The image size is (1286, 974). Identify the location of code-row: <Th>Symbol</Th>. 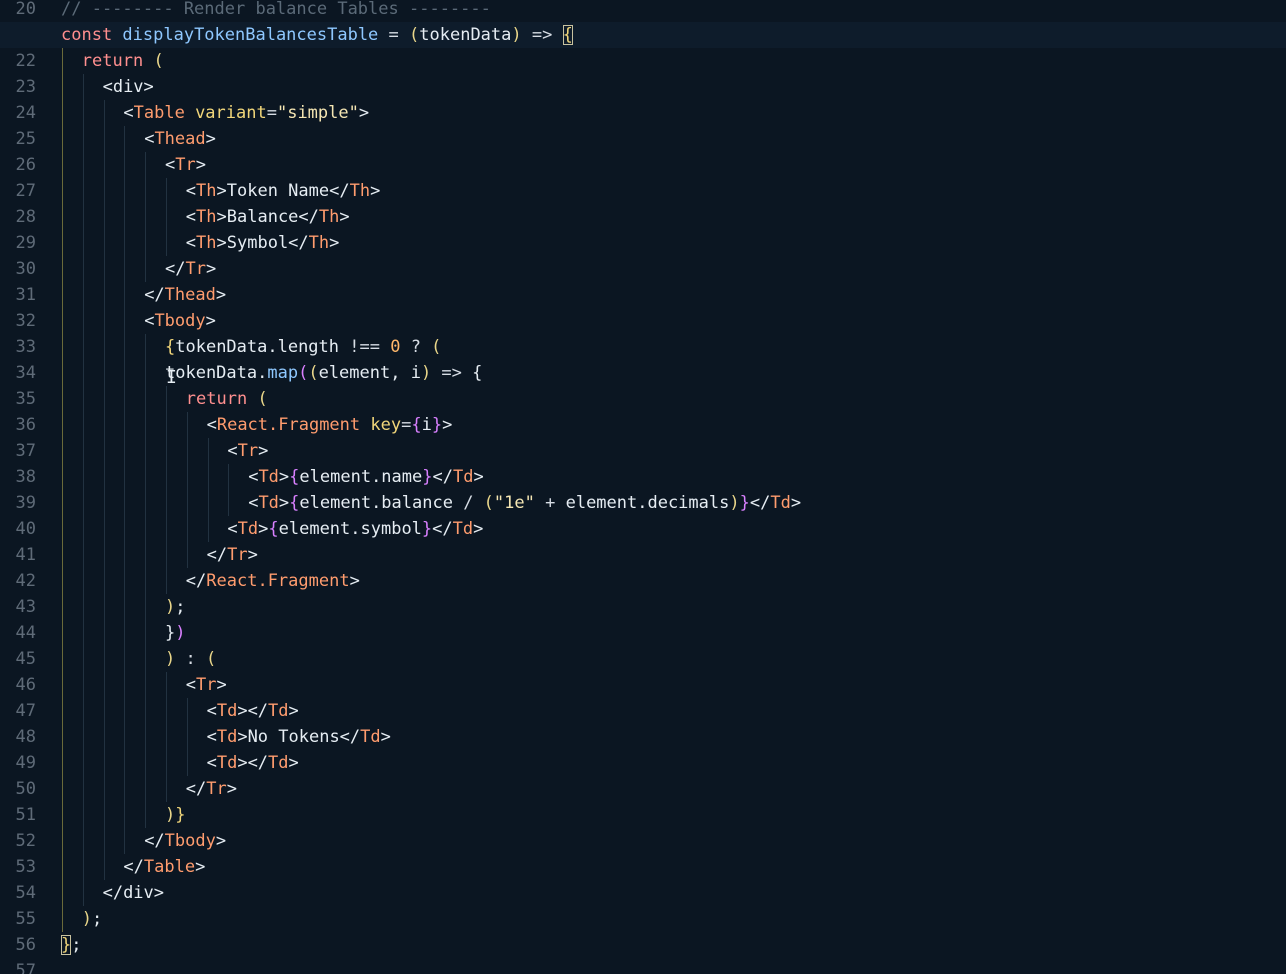
(643, 243).